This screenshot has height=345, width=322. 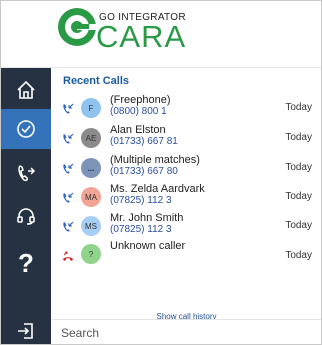 I want to click on caller-name: Unknown caller, so click(x=148, y=246).